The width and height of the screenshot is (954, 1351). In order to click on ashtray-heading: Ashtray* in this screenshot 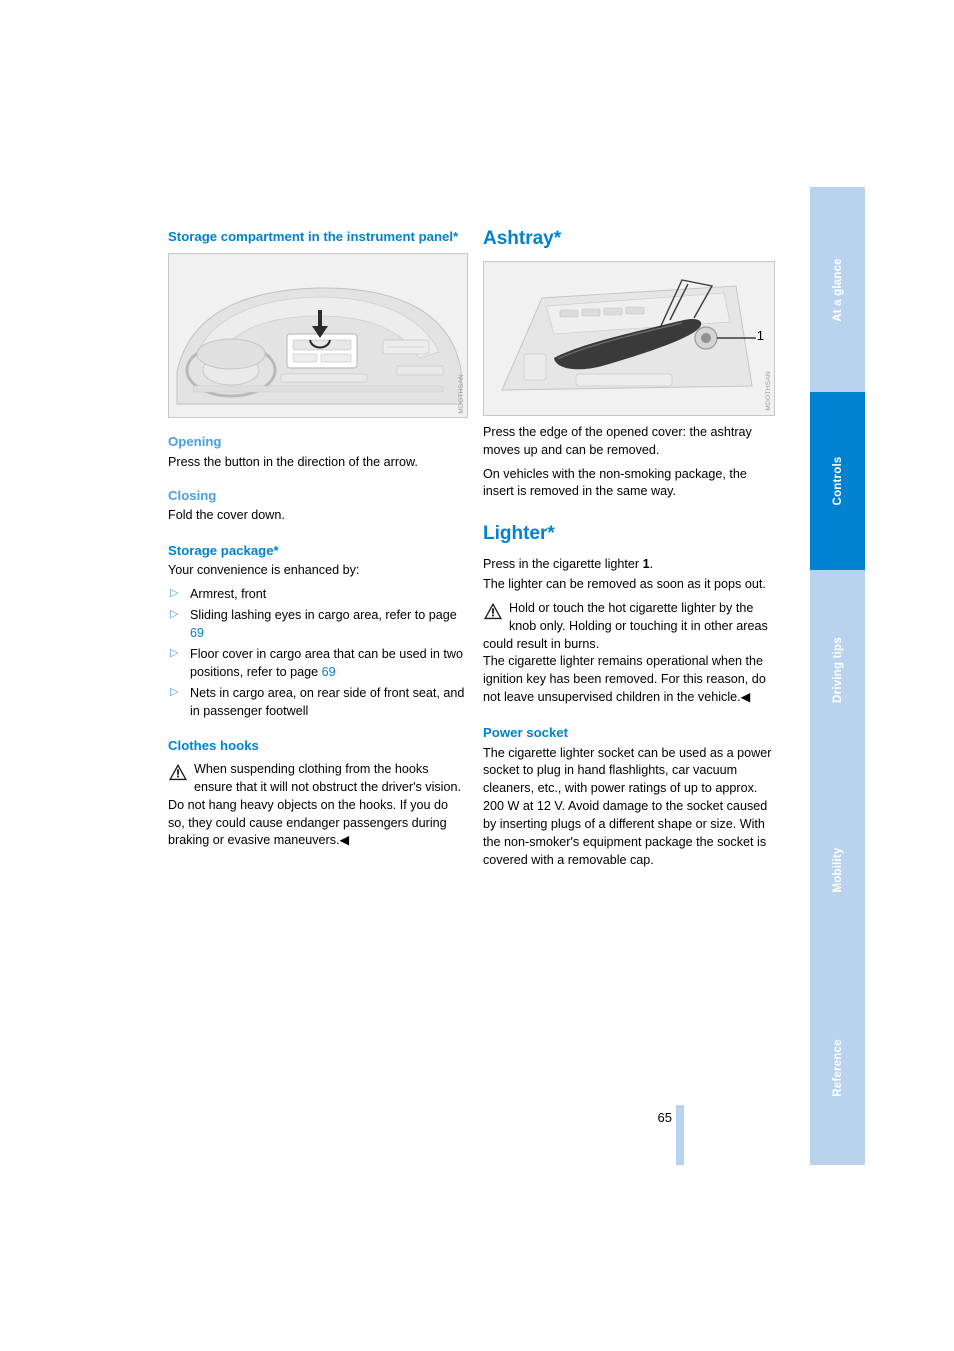, I will do `click(522, 238)`.